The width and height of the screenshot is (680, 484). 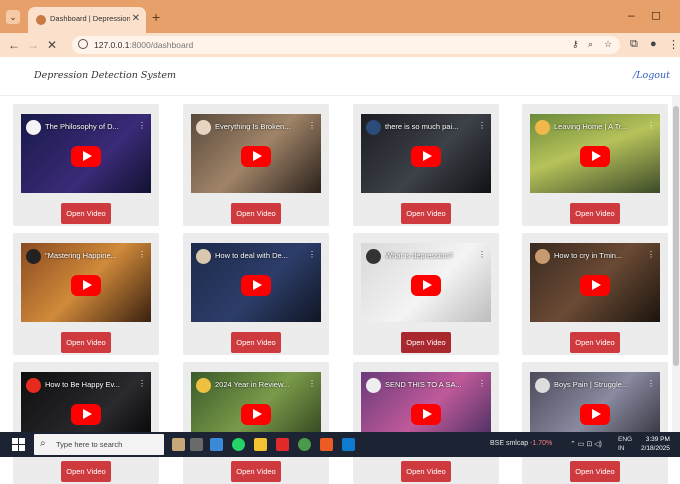 What do you see at coordinates (340, 16) in the screenshot?
I see `browser-tab-strip: ⌄ Dashboard | Depression Detecti ✕ + – ◻` at bounding box center [340, 16].